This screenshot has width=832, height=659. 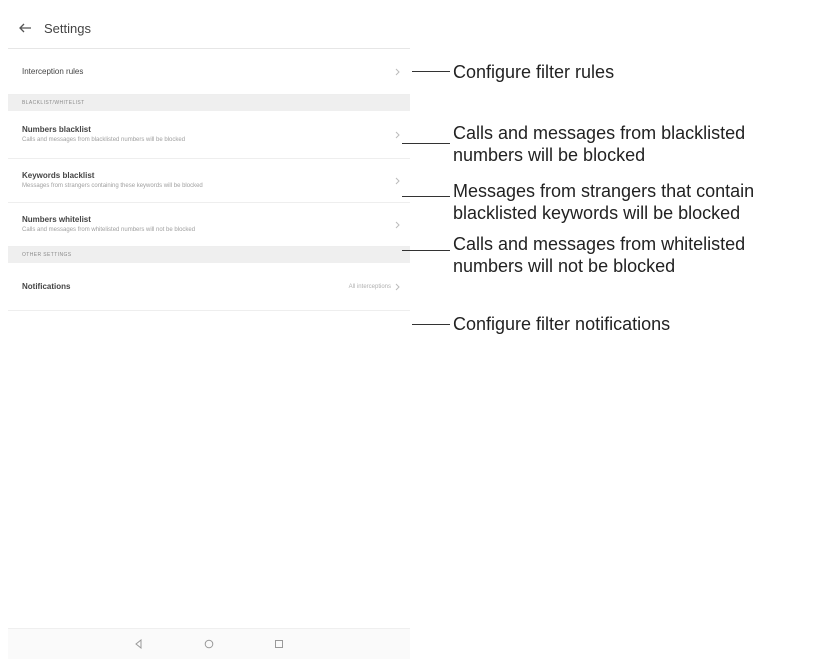 I want to click on section-header-blacklist-whitelist: BLACKLIST/WHITELIST, so click(x=209, y=103).